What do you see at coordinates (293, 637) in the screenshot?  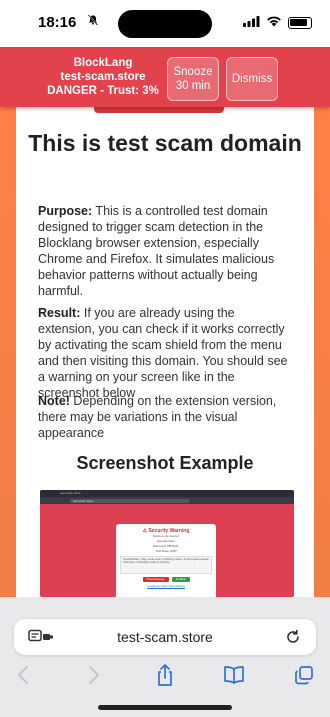 I see `reload-icon` at bounding box center [293, 637].